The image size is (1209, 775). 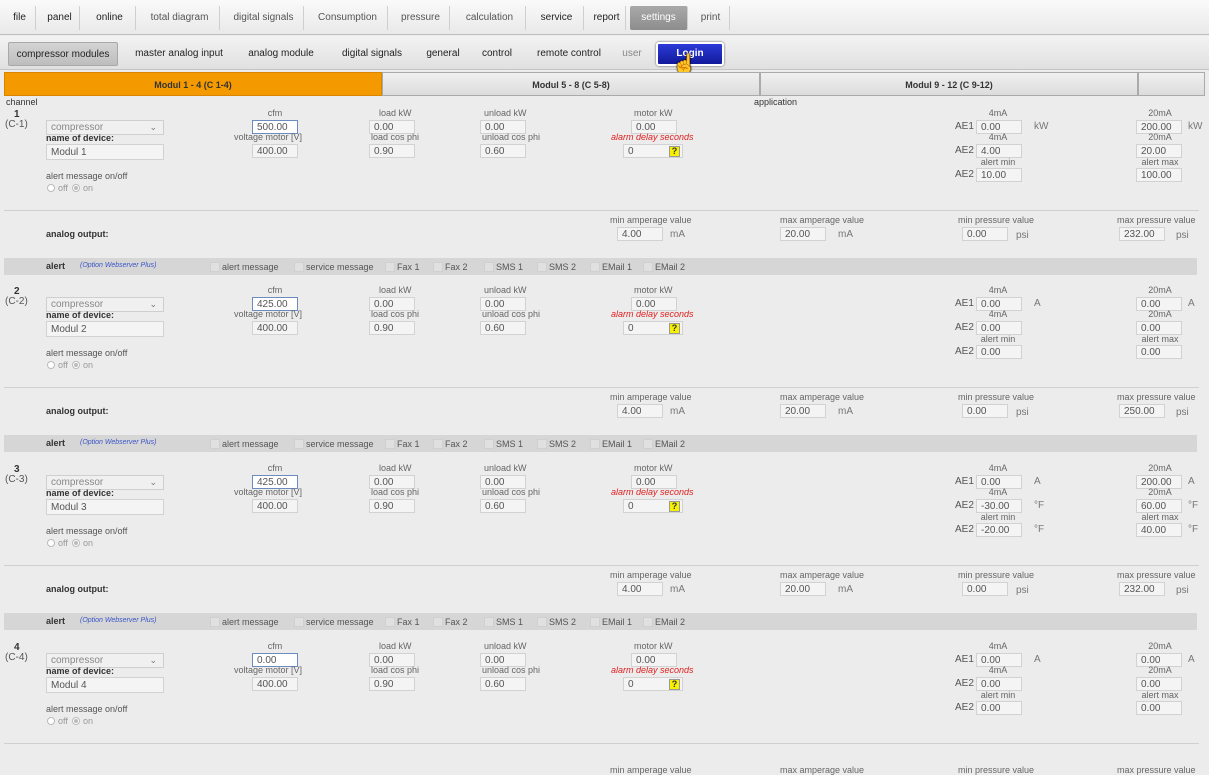 What do you see at coordinates (110, 18) in the screenshot?
I see `nav-online: online` at bounding box center [110, 18].